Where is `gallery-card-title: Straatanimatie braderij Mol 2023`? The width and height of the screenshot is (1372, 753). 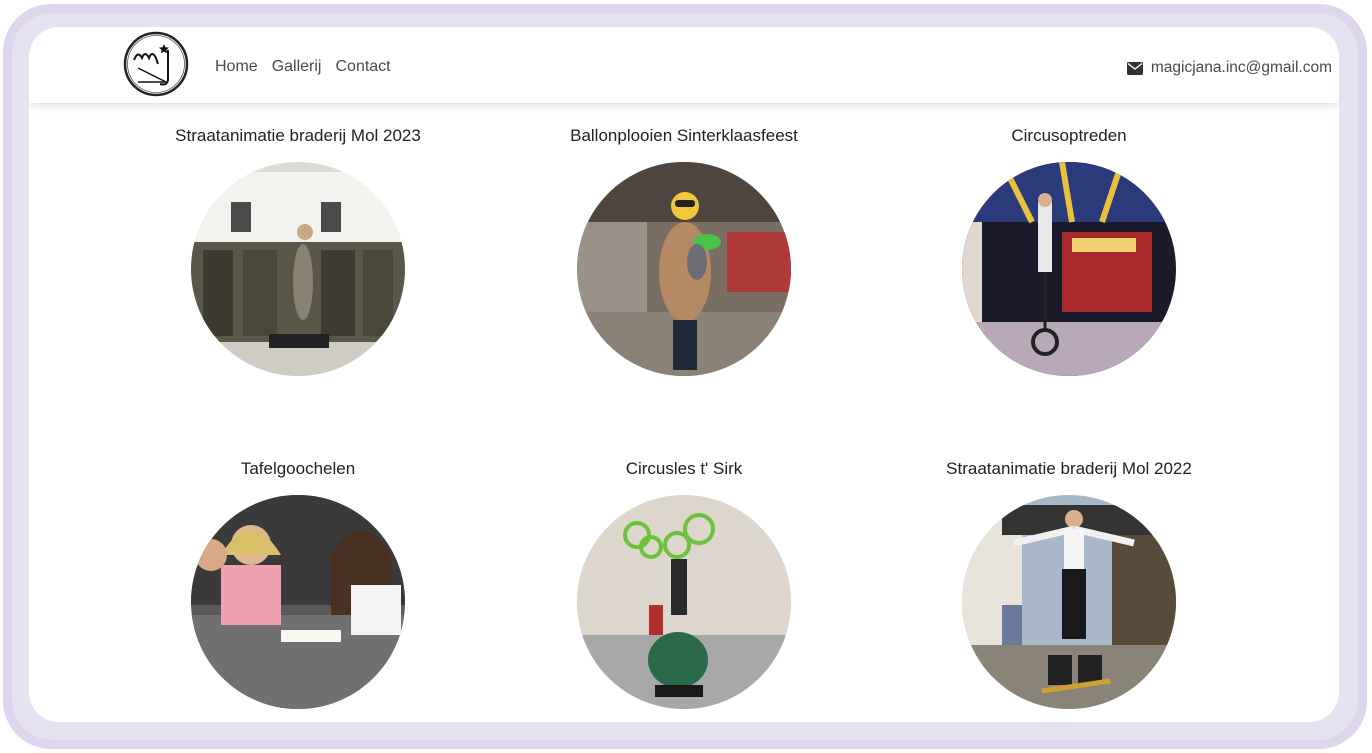 gallery-card-title: Straatanimatie braderij Mol 2023 is located at coordinates (298, 135).